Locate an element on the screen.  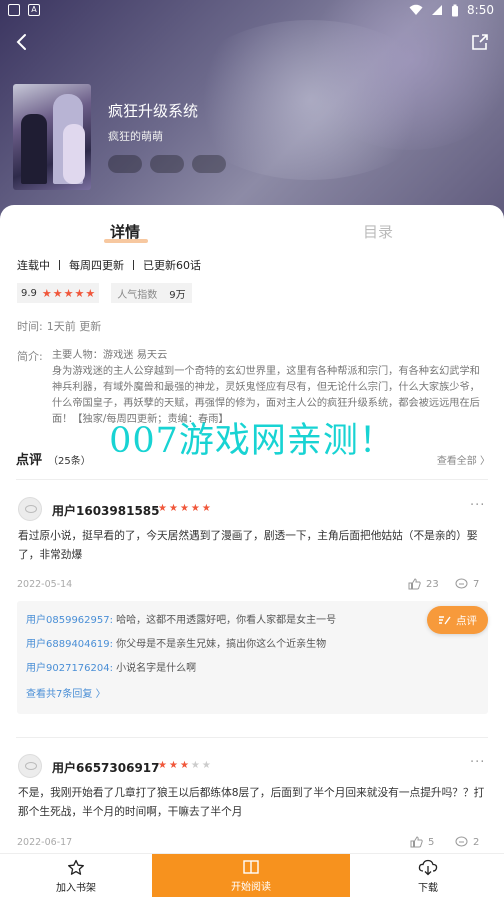
reply-text: 哈哈，这都不用透露好吧，你看人家都是女主一号 is located at coordinates (225, 620).